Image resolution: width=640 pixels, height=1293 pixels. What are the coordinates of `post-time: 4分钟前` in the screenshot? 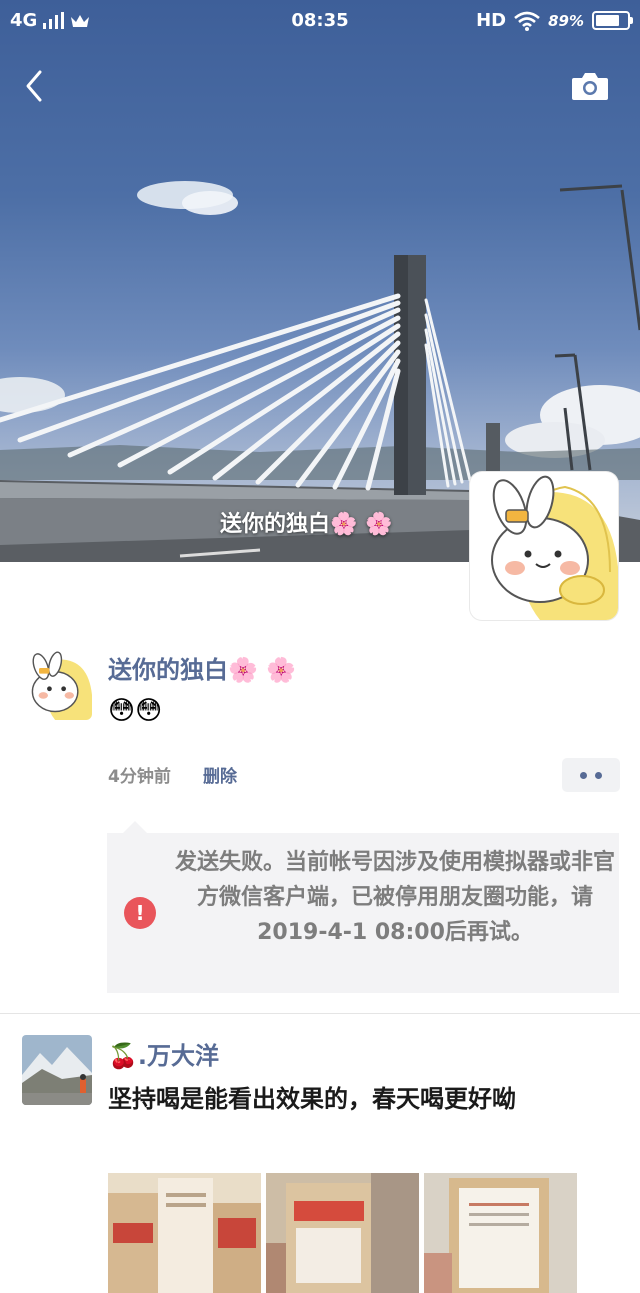 It's located at (139, 777).